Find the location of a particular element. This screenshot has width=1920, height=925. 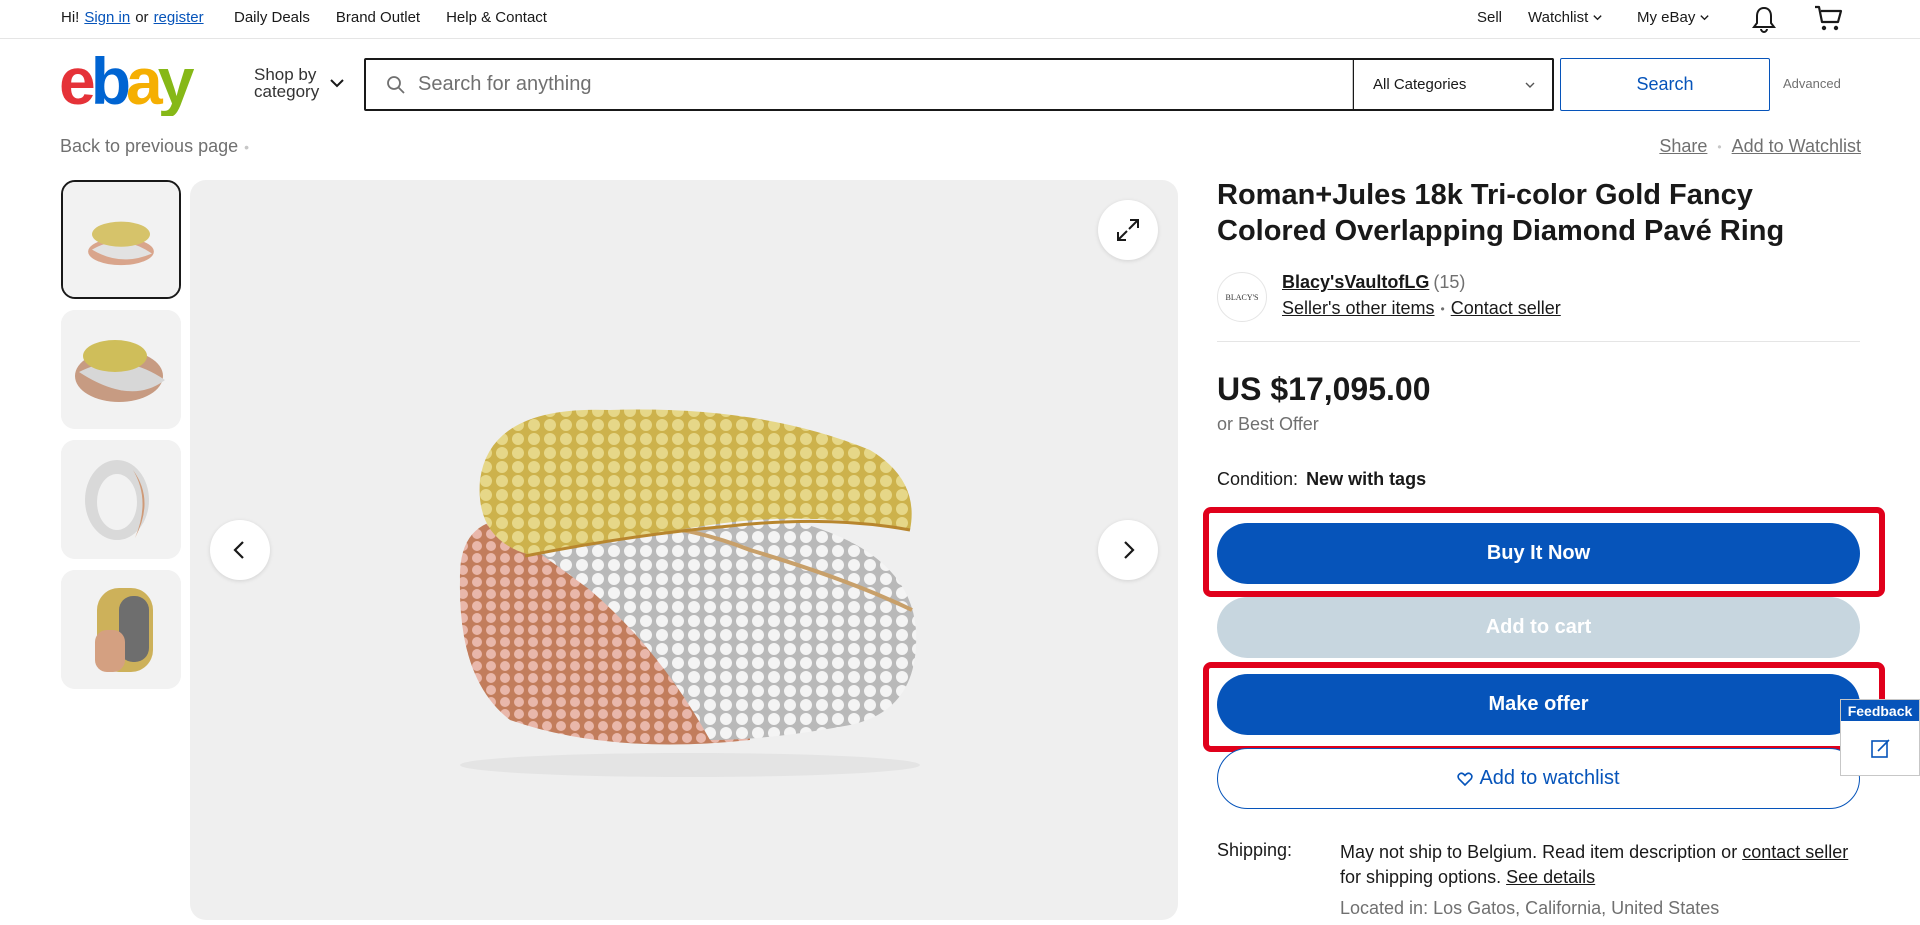

seller-name-link: Blacy'sVaultofLG is located at coordinates (1355, 282).